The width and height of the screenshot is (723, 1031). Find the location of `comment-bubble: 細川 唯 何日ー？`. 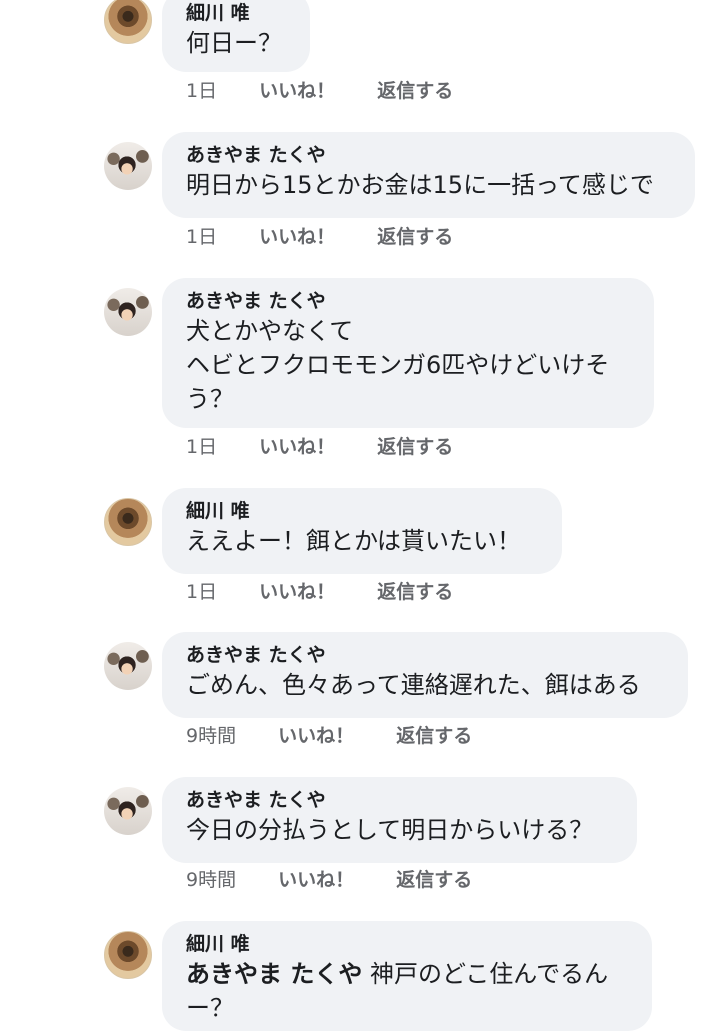

comment-bubble: 細川 唯 何日ー？ is located at coordinates (236, 36).